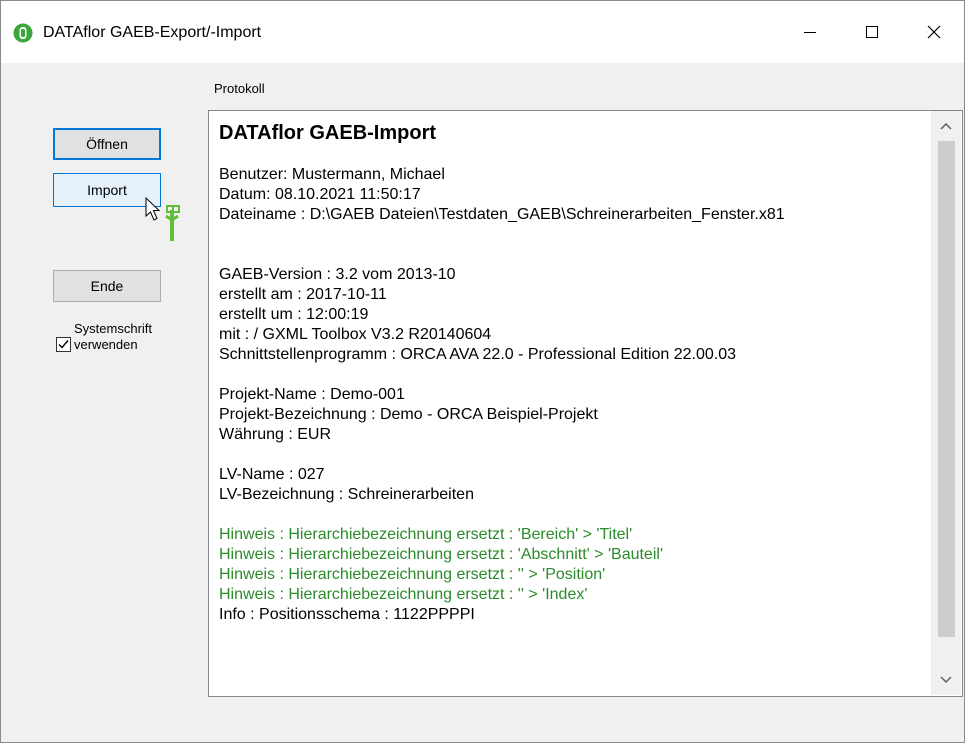 The image size is (965, 743). Describe the element at coordinates (107, 144) in the screenshot. I see `open-button: Öffnen` at that location.